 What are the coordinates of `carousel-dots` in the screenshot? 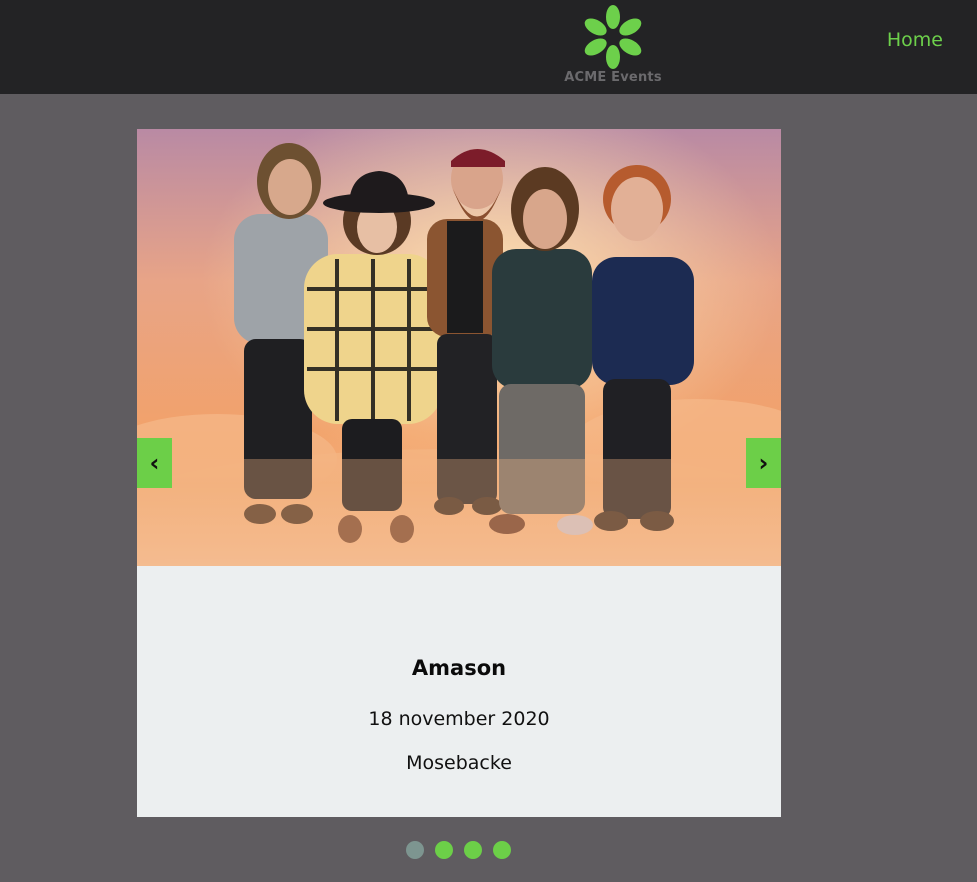 It's located at (458, 850).